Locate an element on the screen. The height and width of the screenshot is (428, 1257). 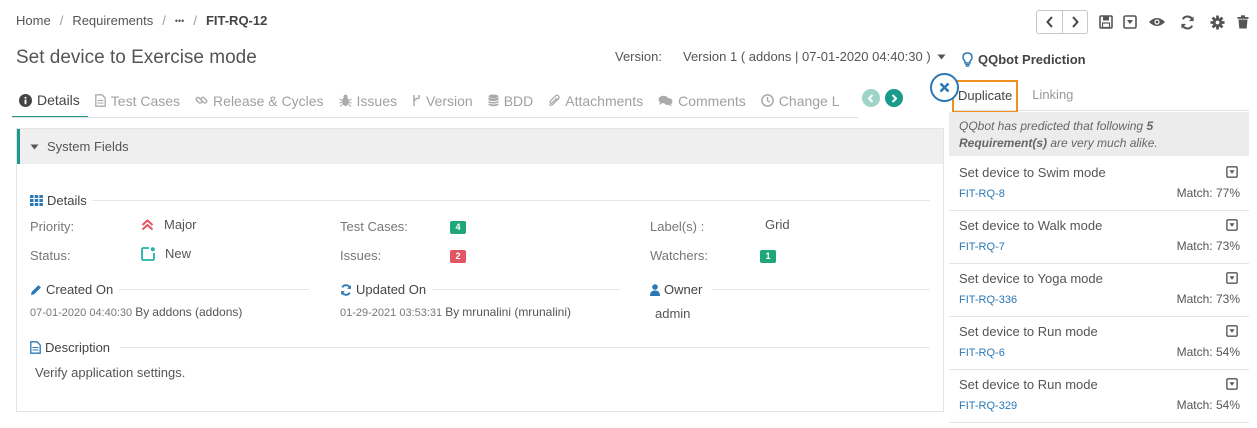
tab-details: Details is located at coordinates (50, 100).